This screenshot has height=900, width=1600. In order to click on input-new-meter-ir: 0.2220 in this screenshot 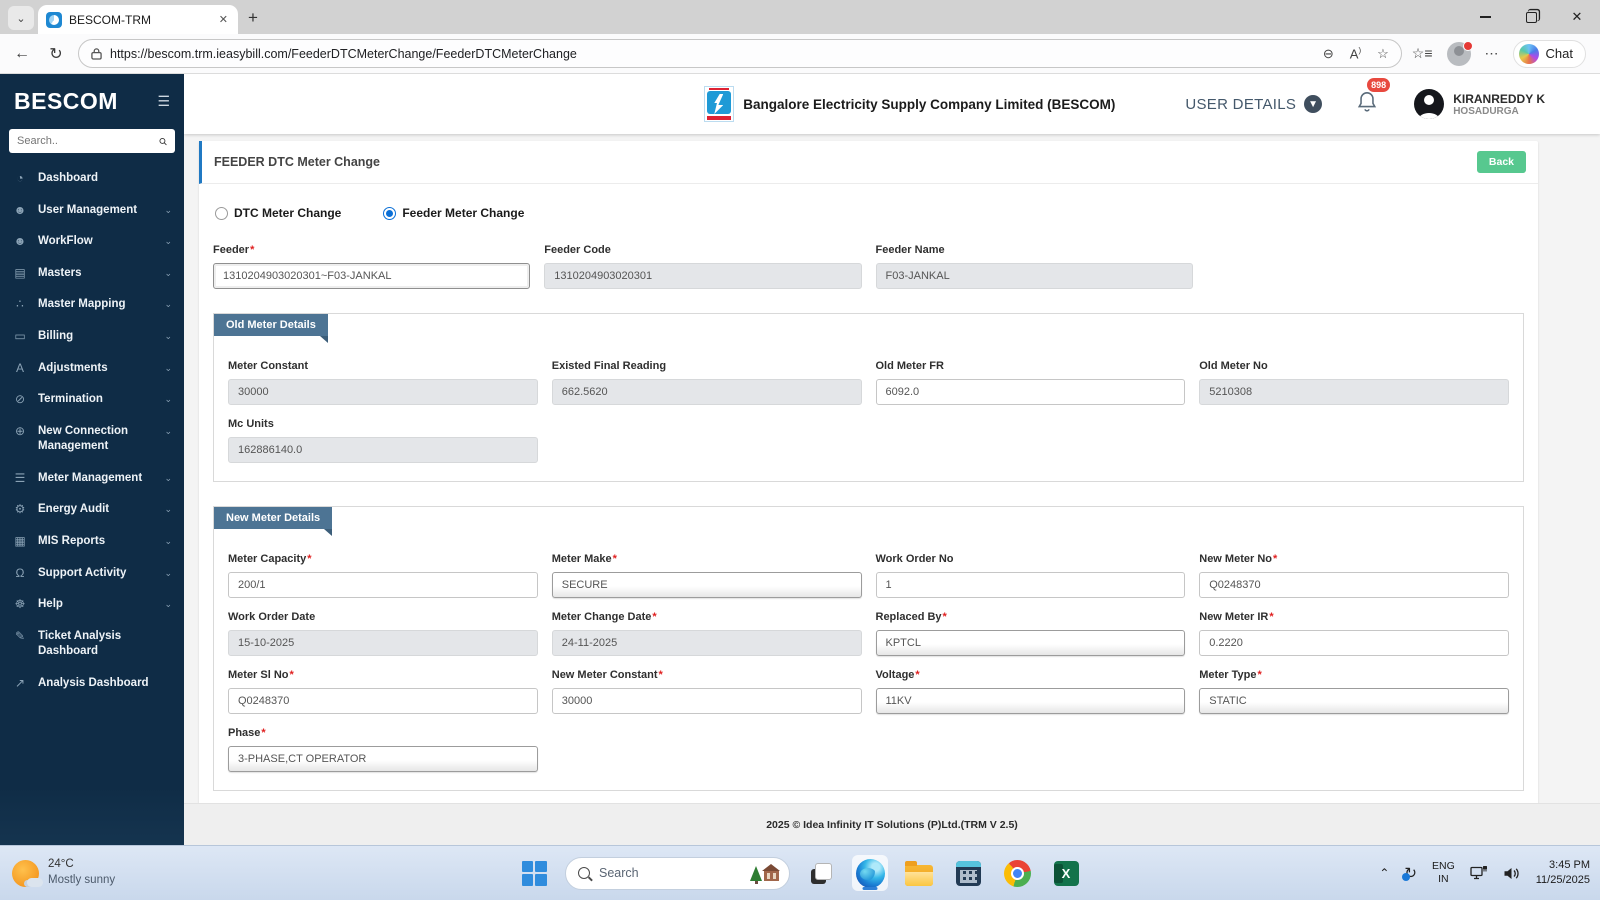, I will do `click(1354, 643)`.